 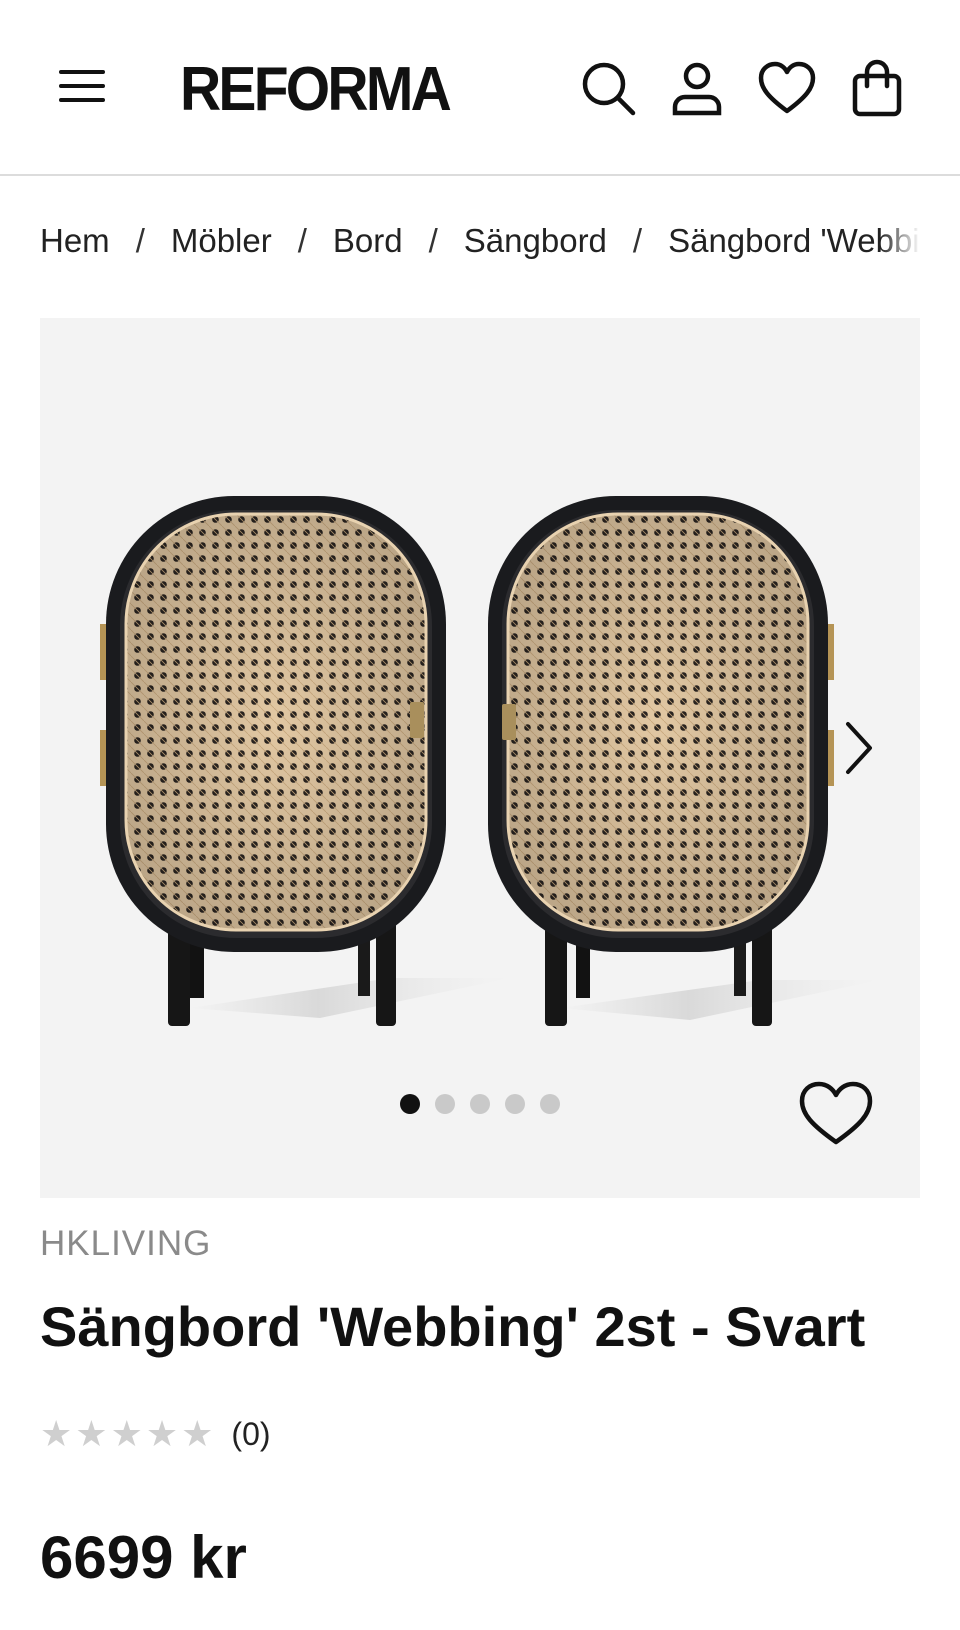 What do you see at coordinates (453, 1326) in the screenshot?
I see `product-title: Sängbord 'Webbing' 2st - Svart` at bounding box center [453, 1326].